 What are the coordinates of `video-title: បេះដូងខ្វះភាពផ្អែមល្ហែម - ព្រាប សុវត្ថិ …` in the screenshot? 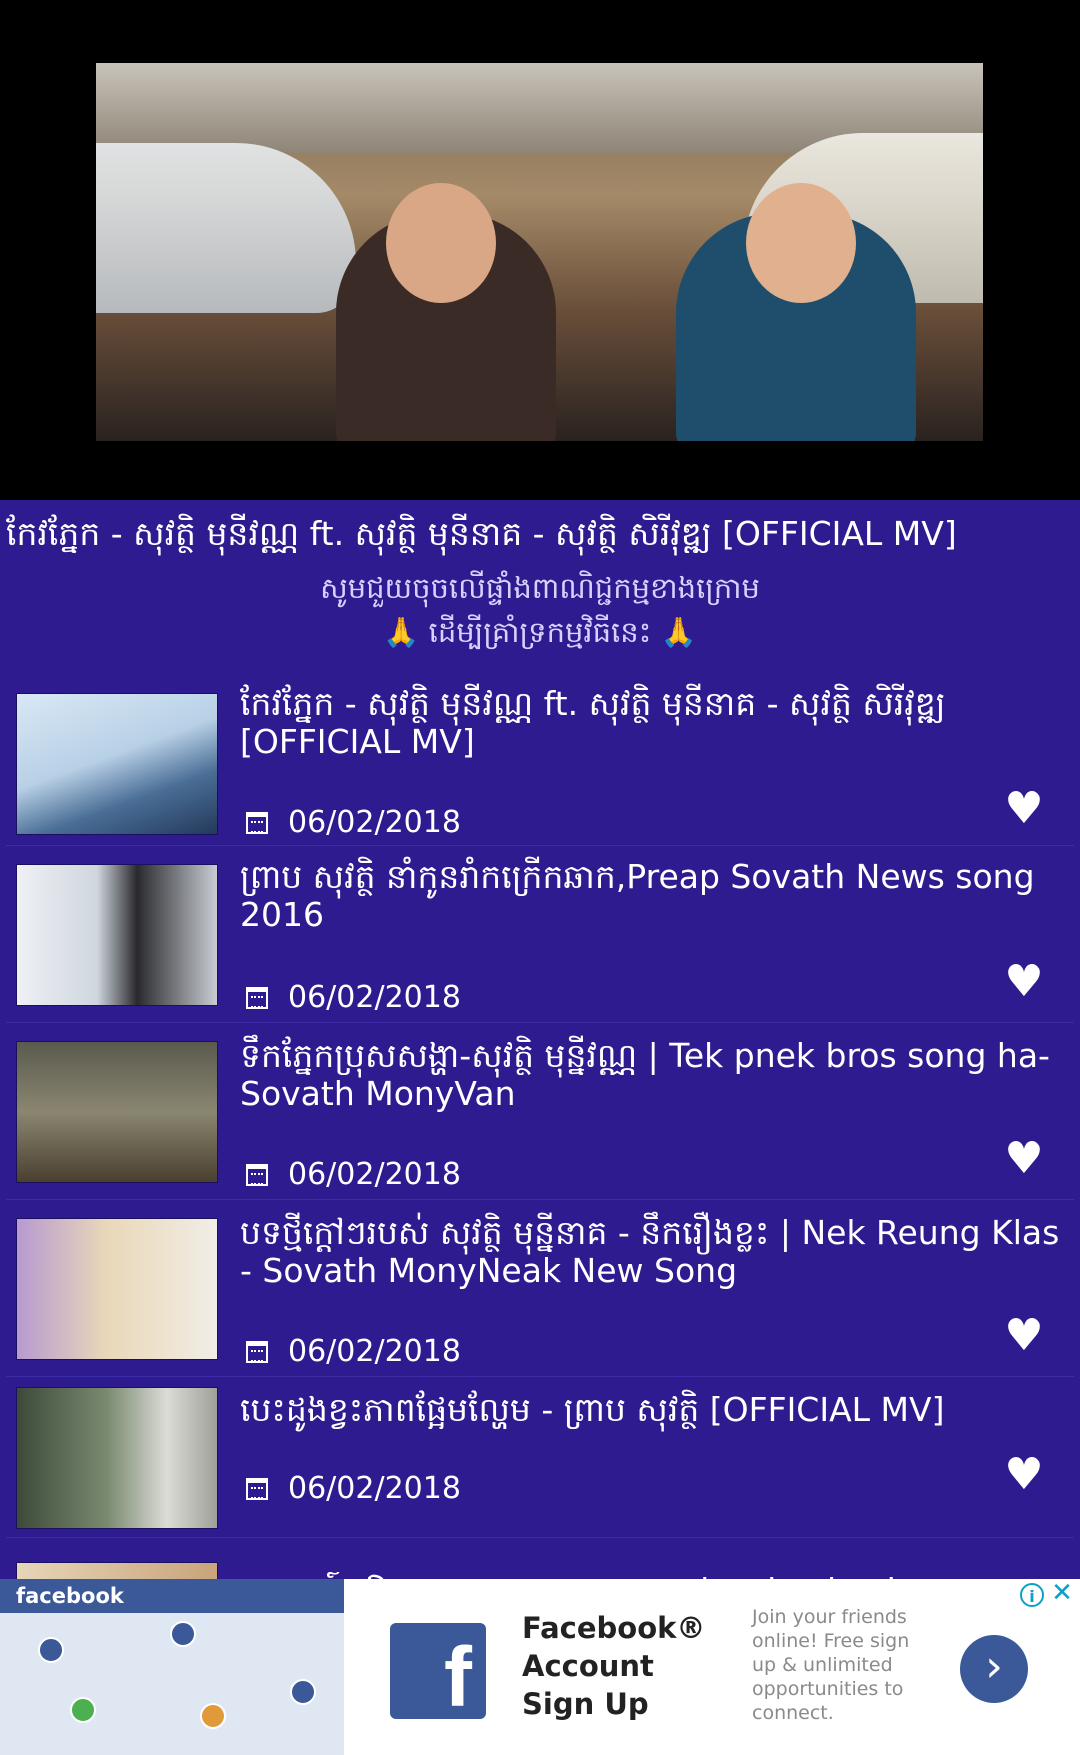 It's located at (650, 1410).